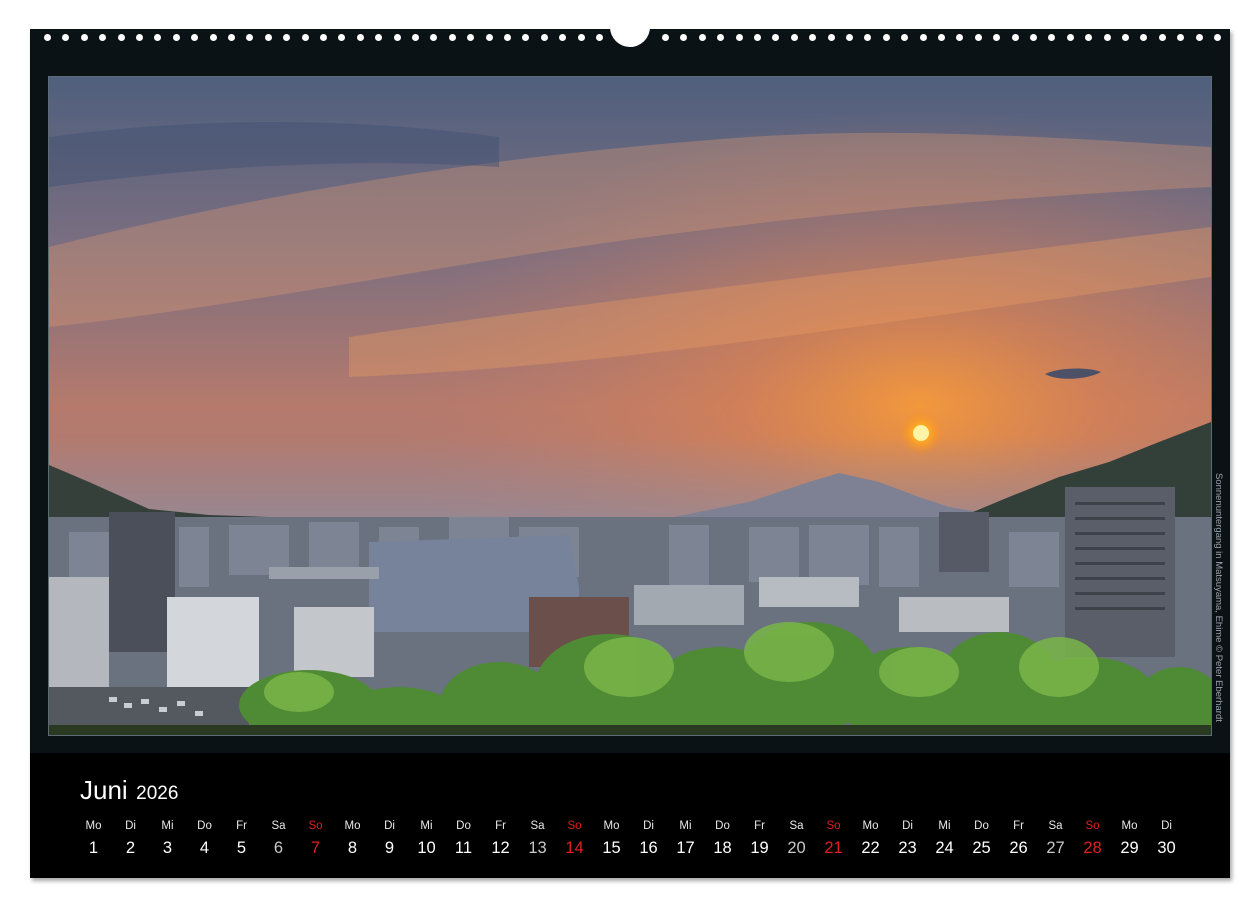 Image resolution: width=1260 pixels, height=908 pixels. Describe the element at coordinates (129, 790) in the screenshot. I see `month-title: Juni 2026` at that location.